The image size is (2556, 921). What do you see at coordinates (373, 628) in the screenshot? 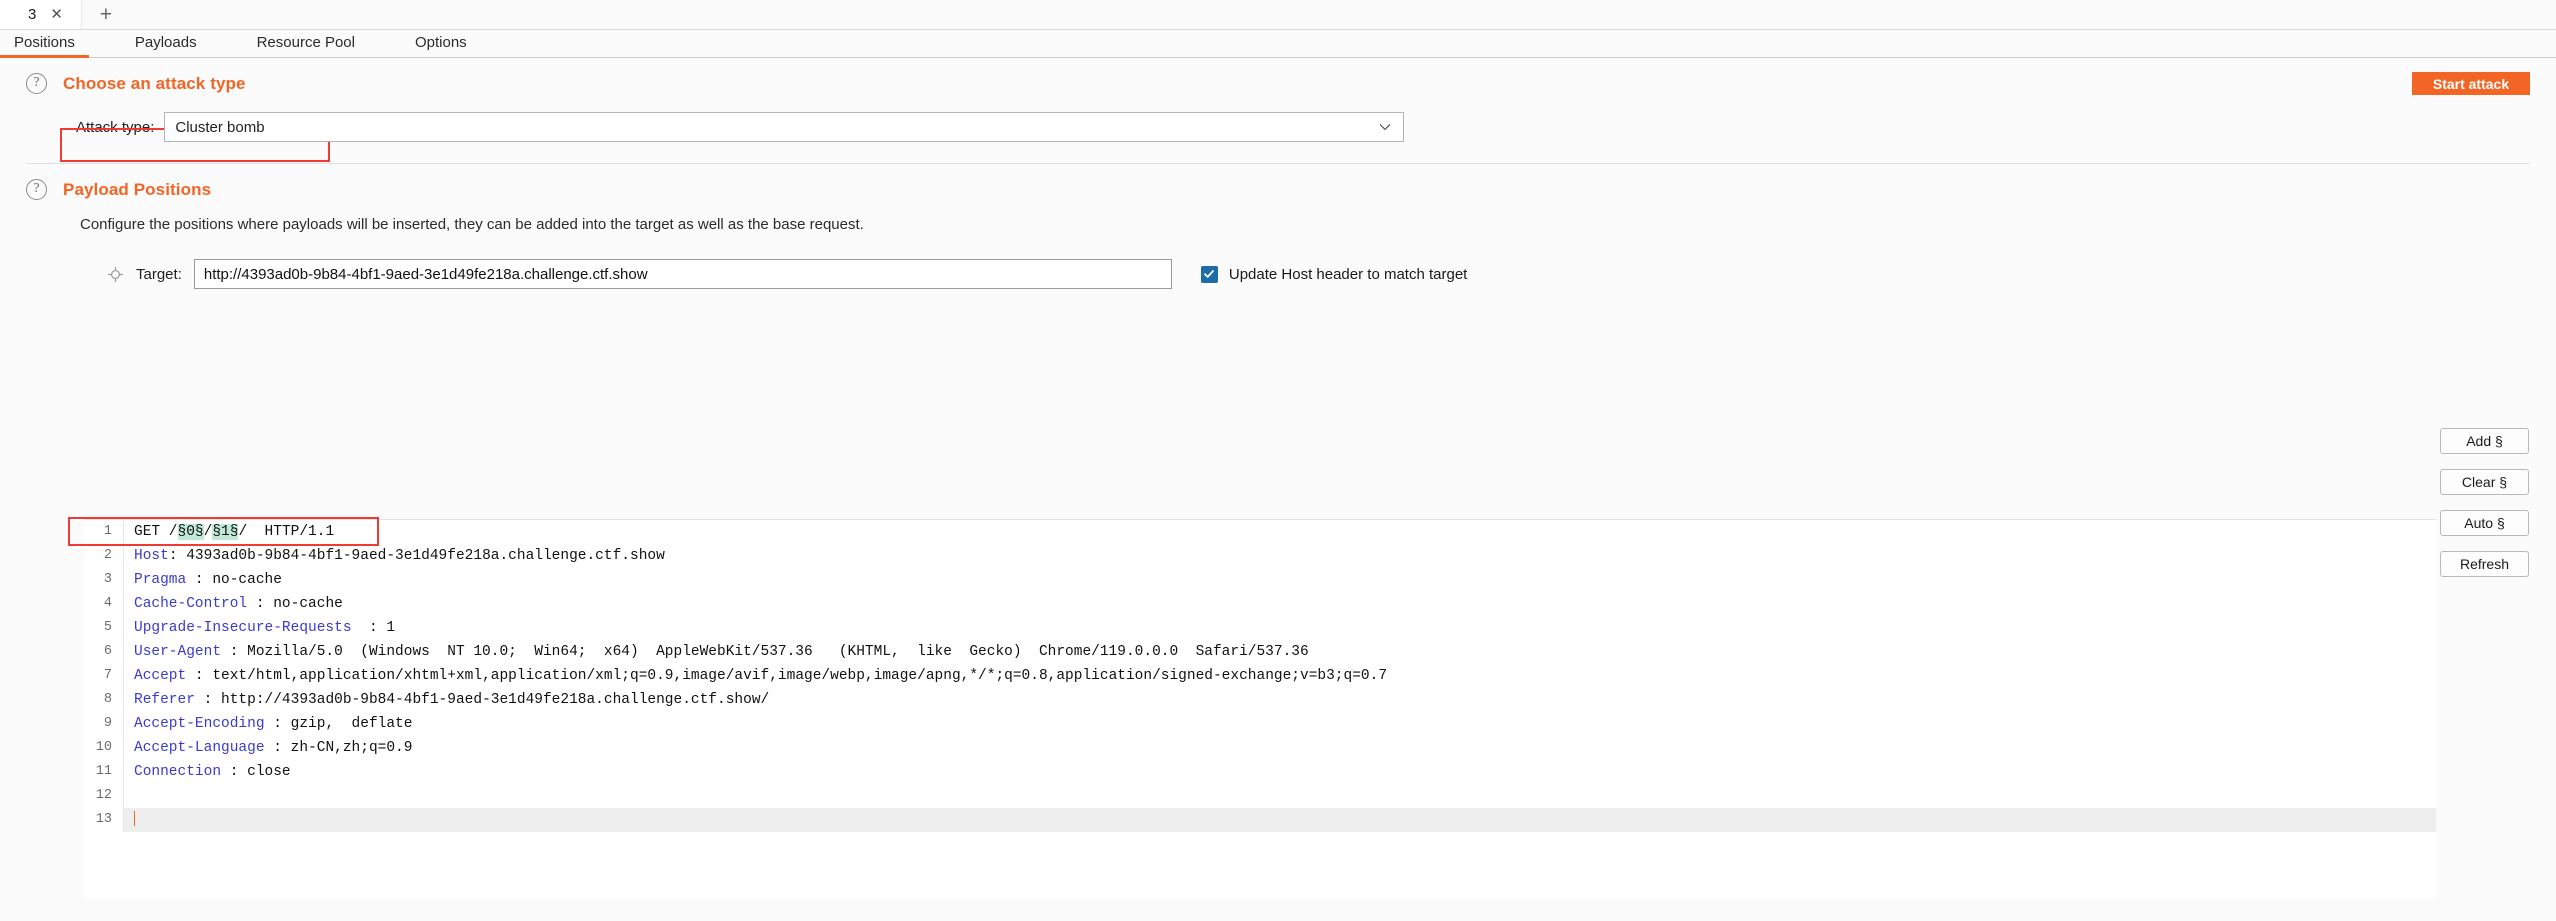
I see `code-text: : 1` at bounding box center [373, 628].